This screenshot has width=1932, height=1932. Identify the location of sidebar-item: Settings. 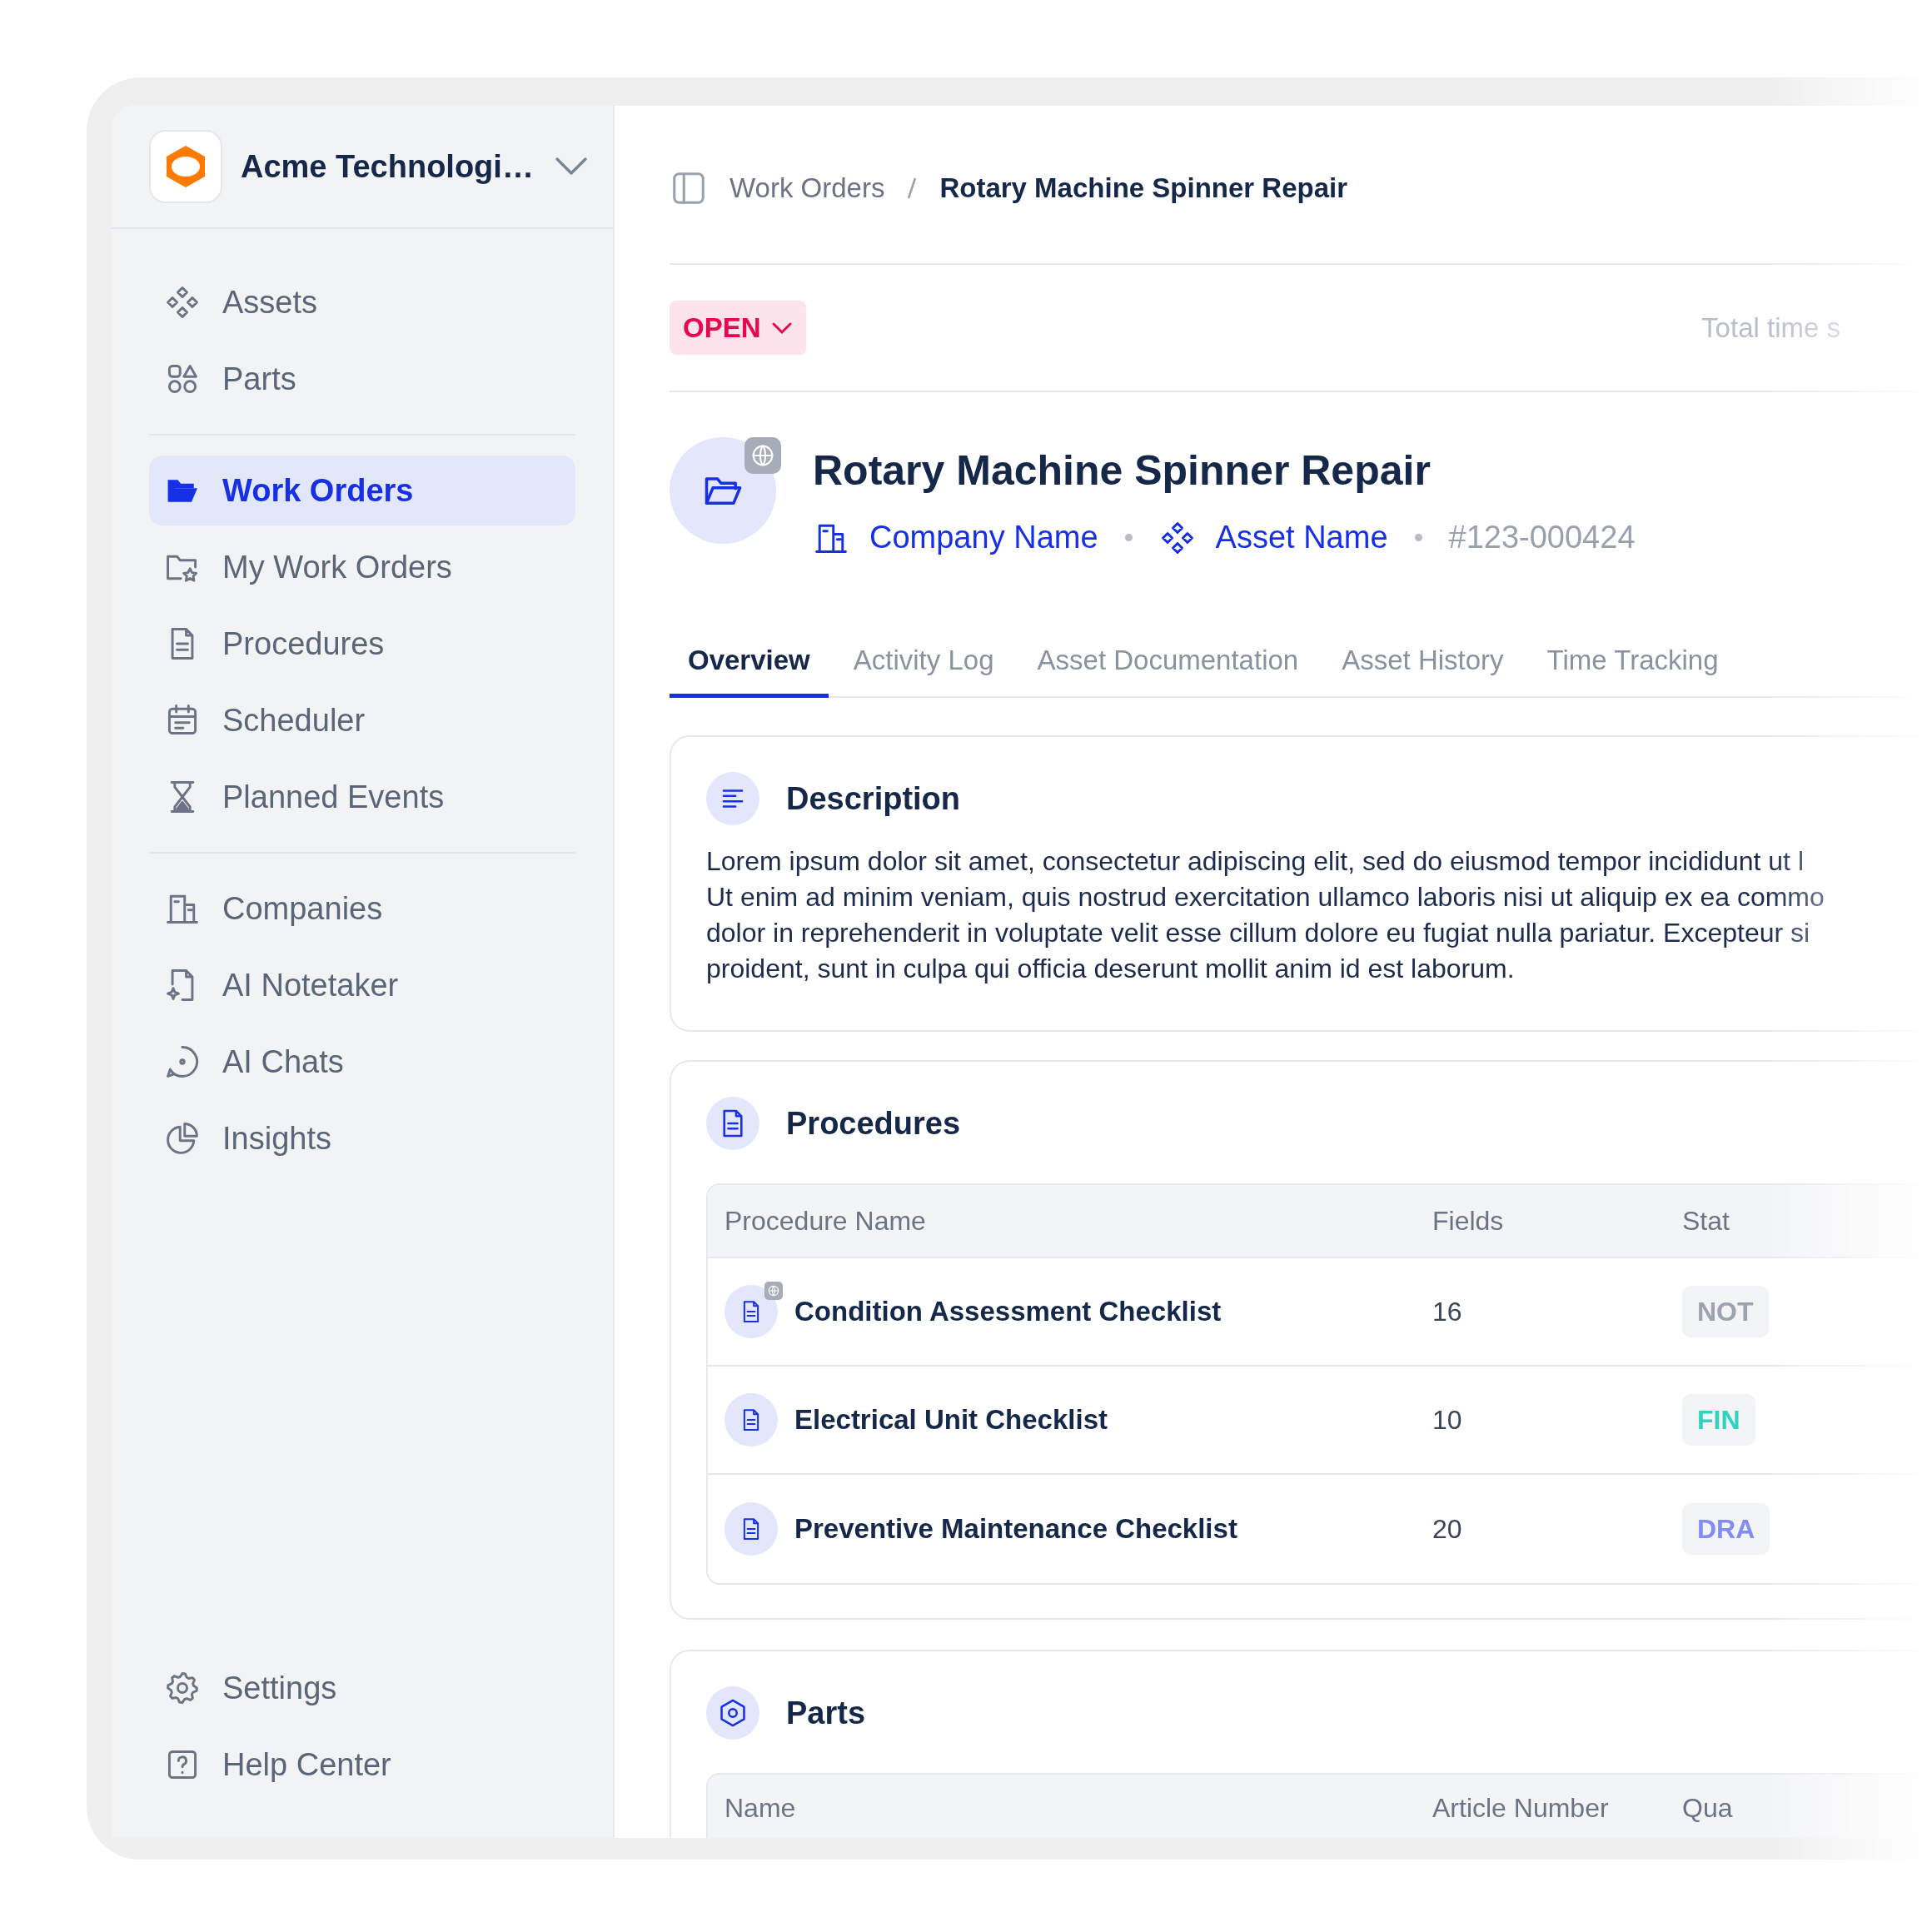
(362, 1688).